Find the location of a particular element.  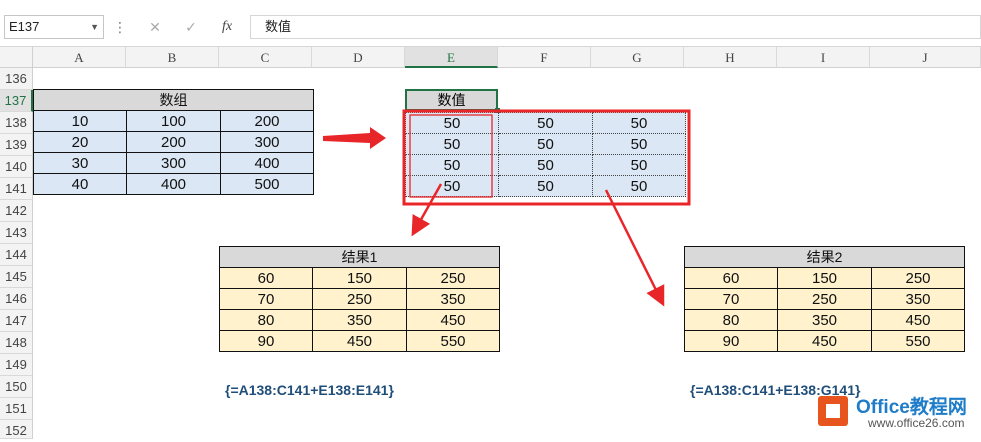

highlight-box-column-e is located at coordinates (451, 156).